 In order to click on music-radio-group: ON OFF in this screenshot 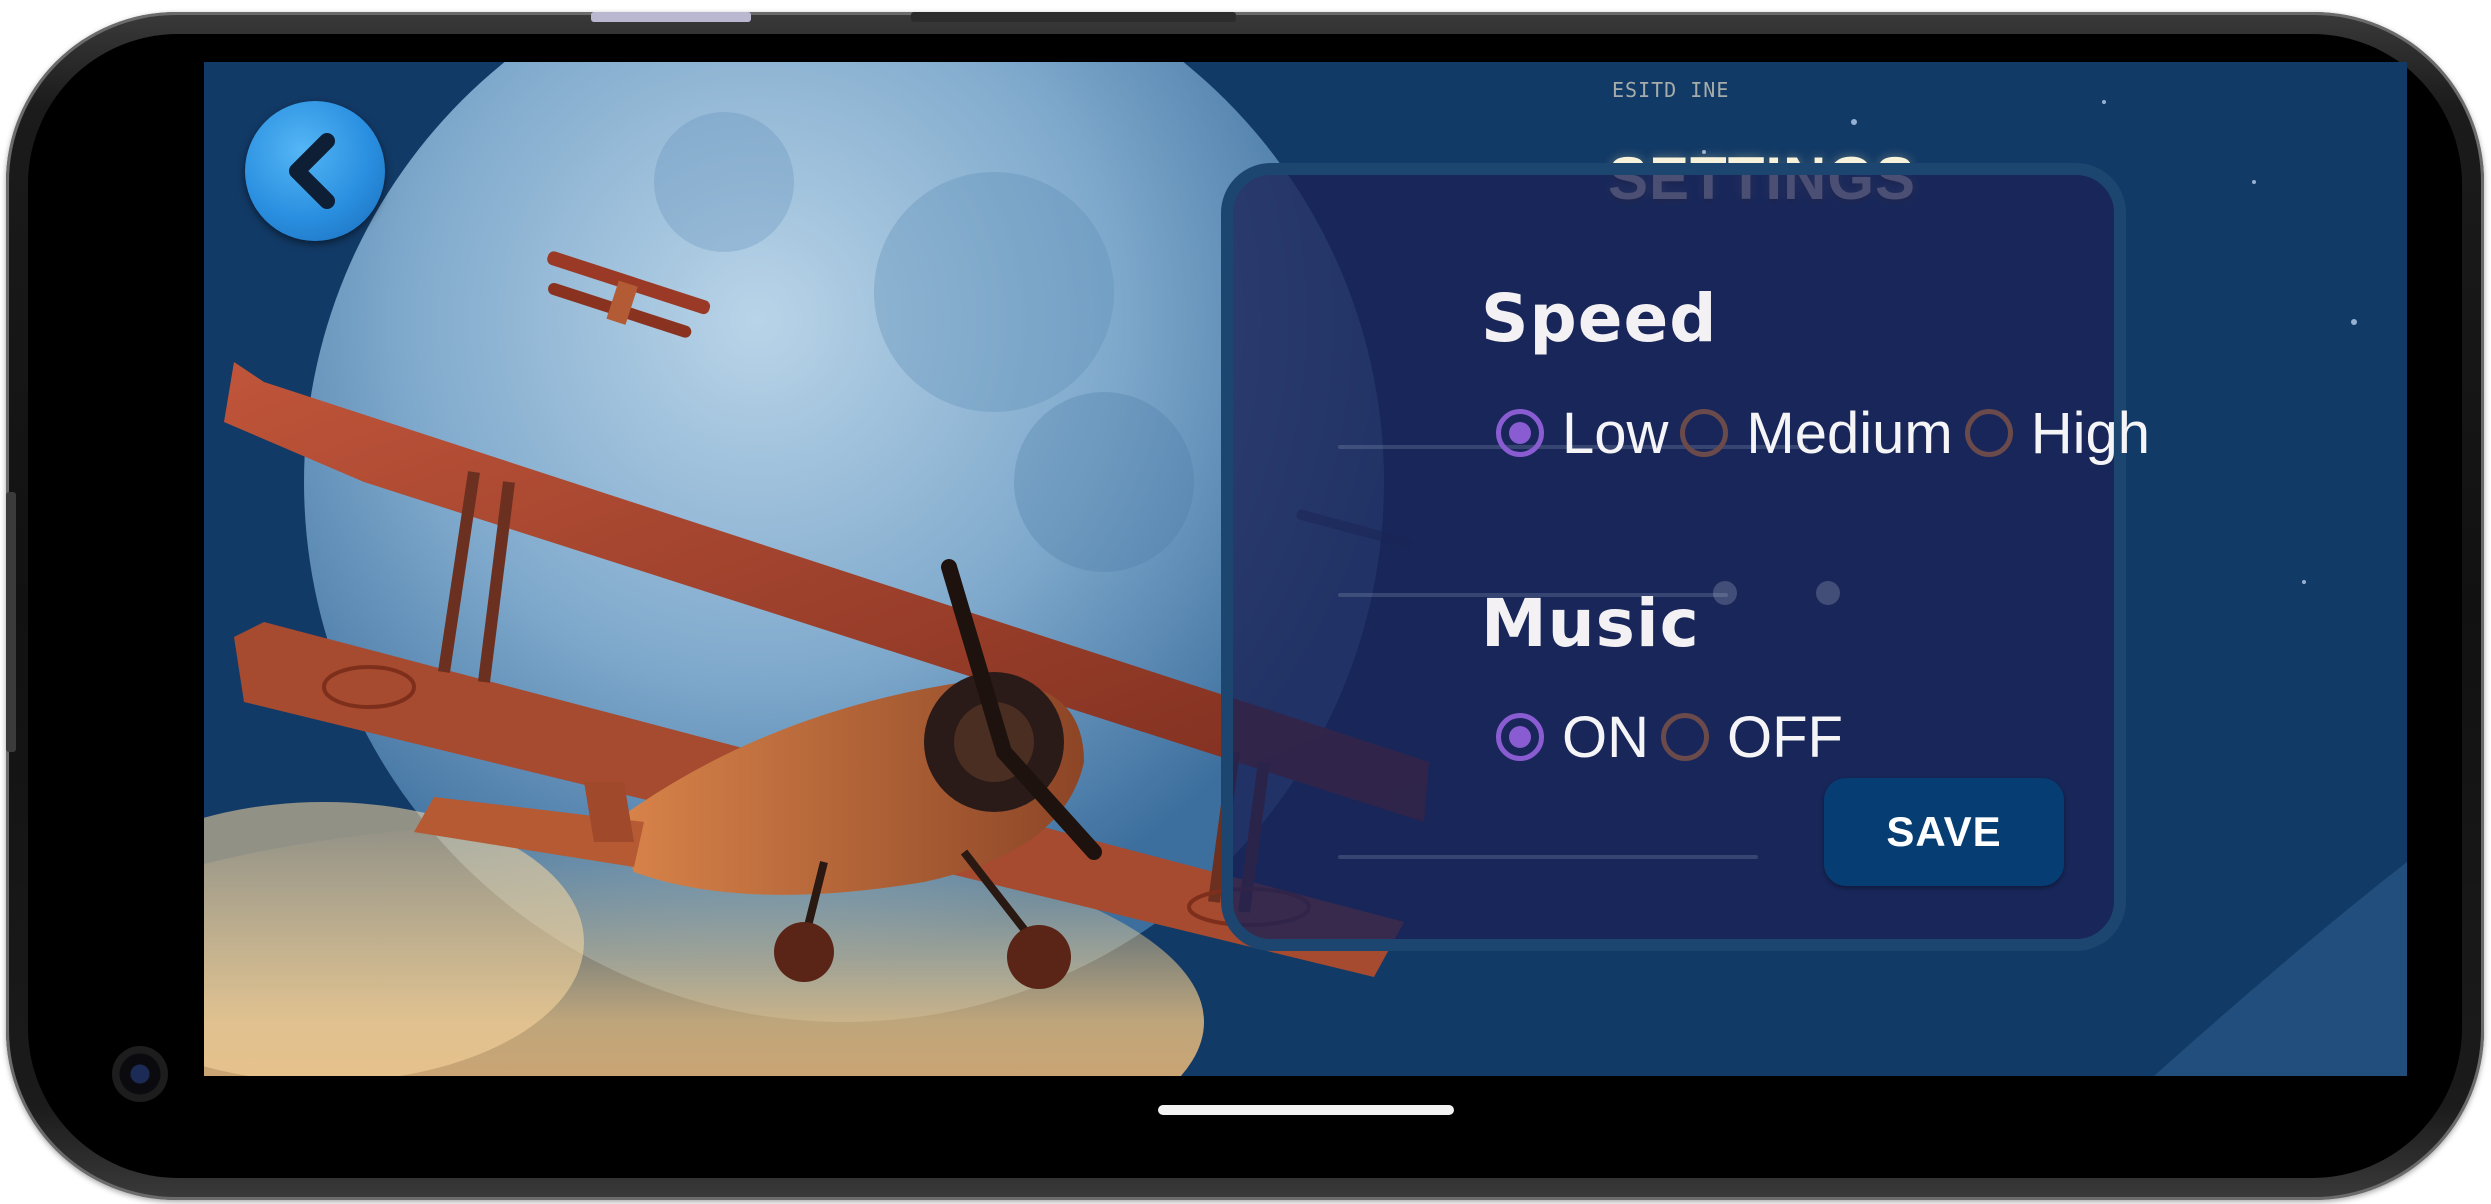, I will do `click(1675, 737)`.